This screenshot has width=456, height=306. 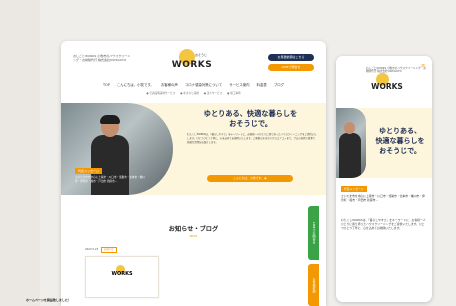 What do you see at coordinates (291, 67) in the screenshot?
I see `line-contact-button: LINEで問合せ` at bounding box center [291, 67].